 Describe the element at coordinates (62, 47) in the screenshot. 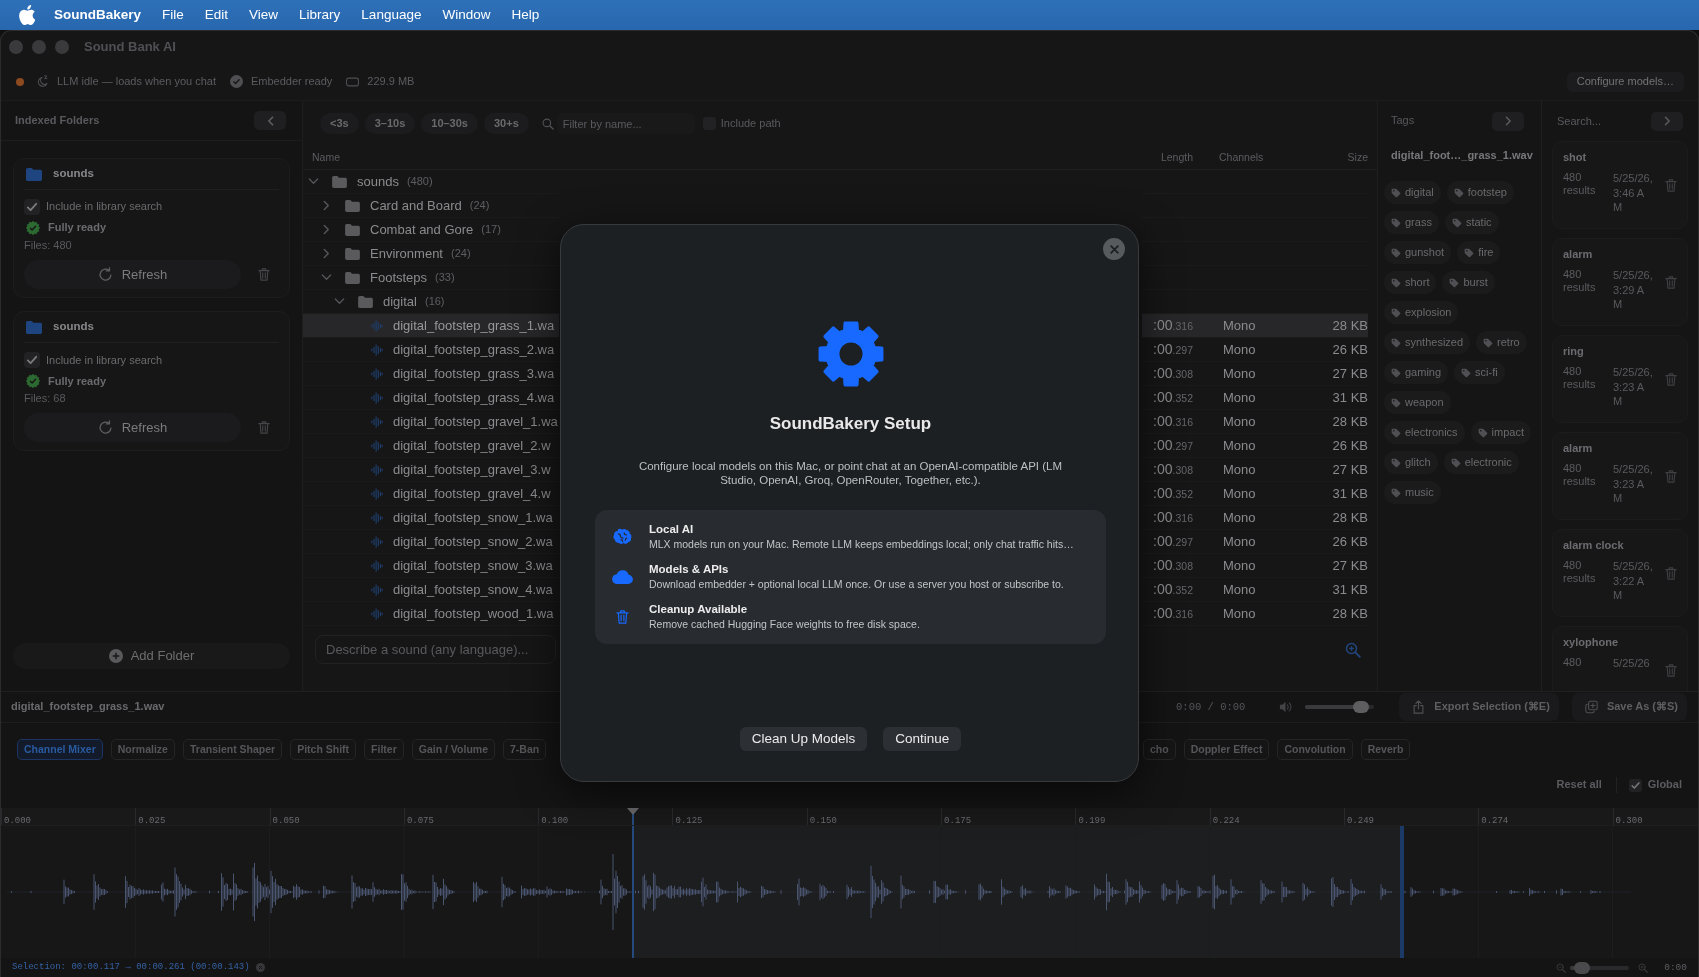

I see `window-zoom-button` at that location.